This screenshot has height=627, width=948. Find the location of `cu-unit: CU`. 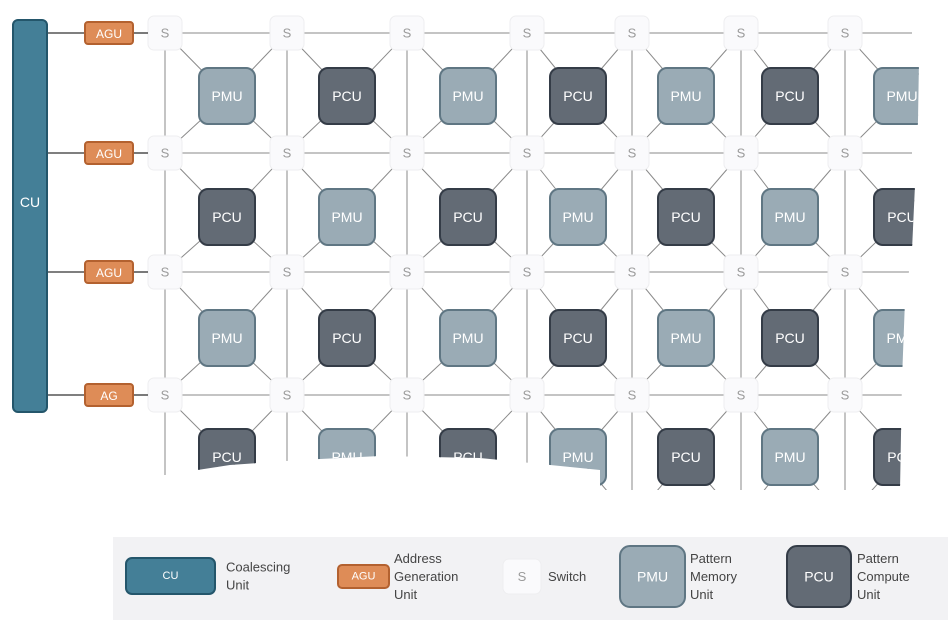

cu-unit: CU is located at coordinates (30, 216).